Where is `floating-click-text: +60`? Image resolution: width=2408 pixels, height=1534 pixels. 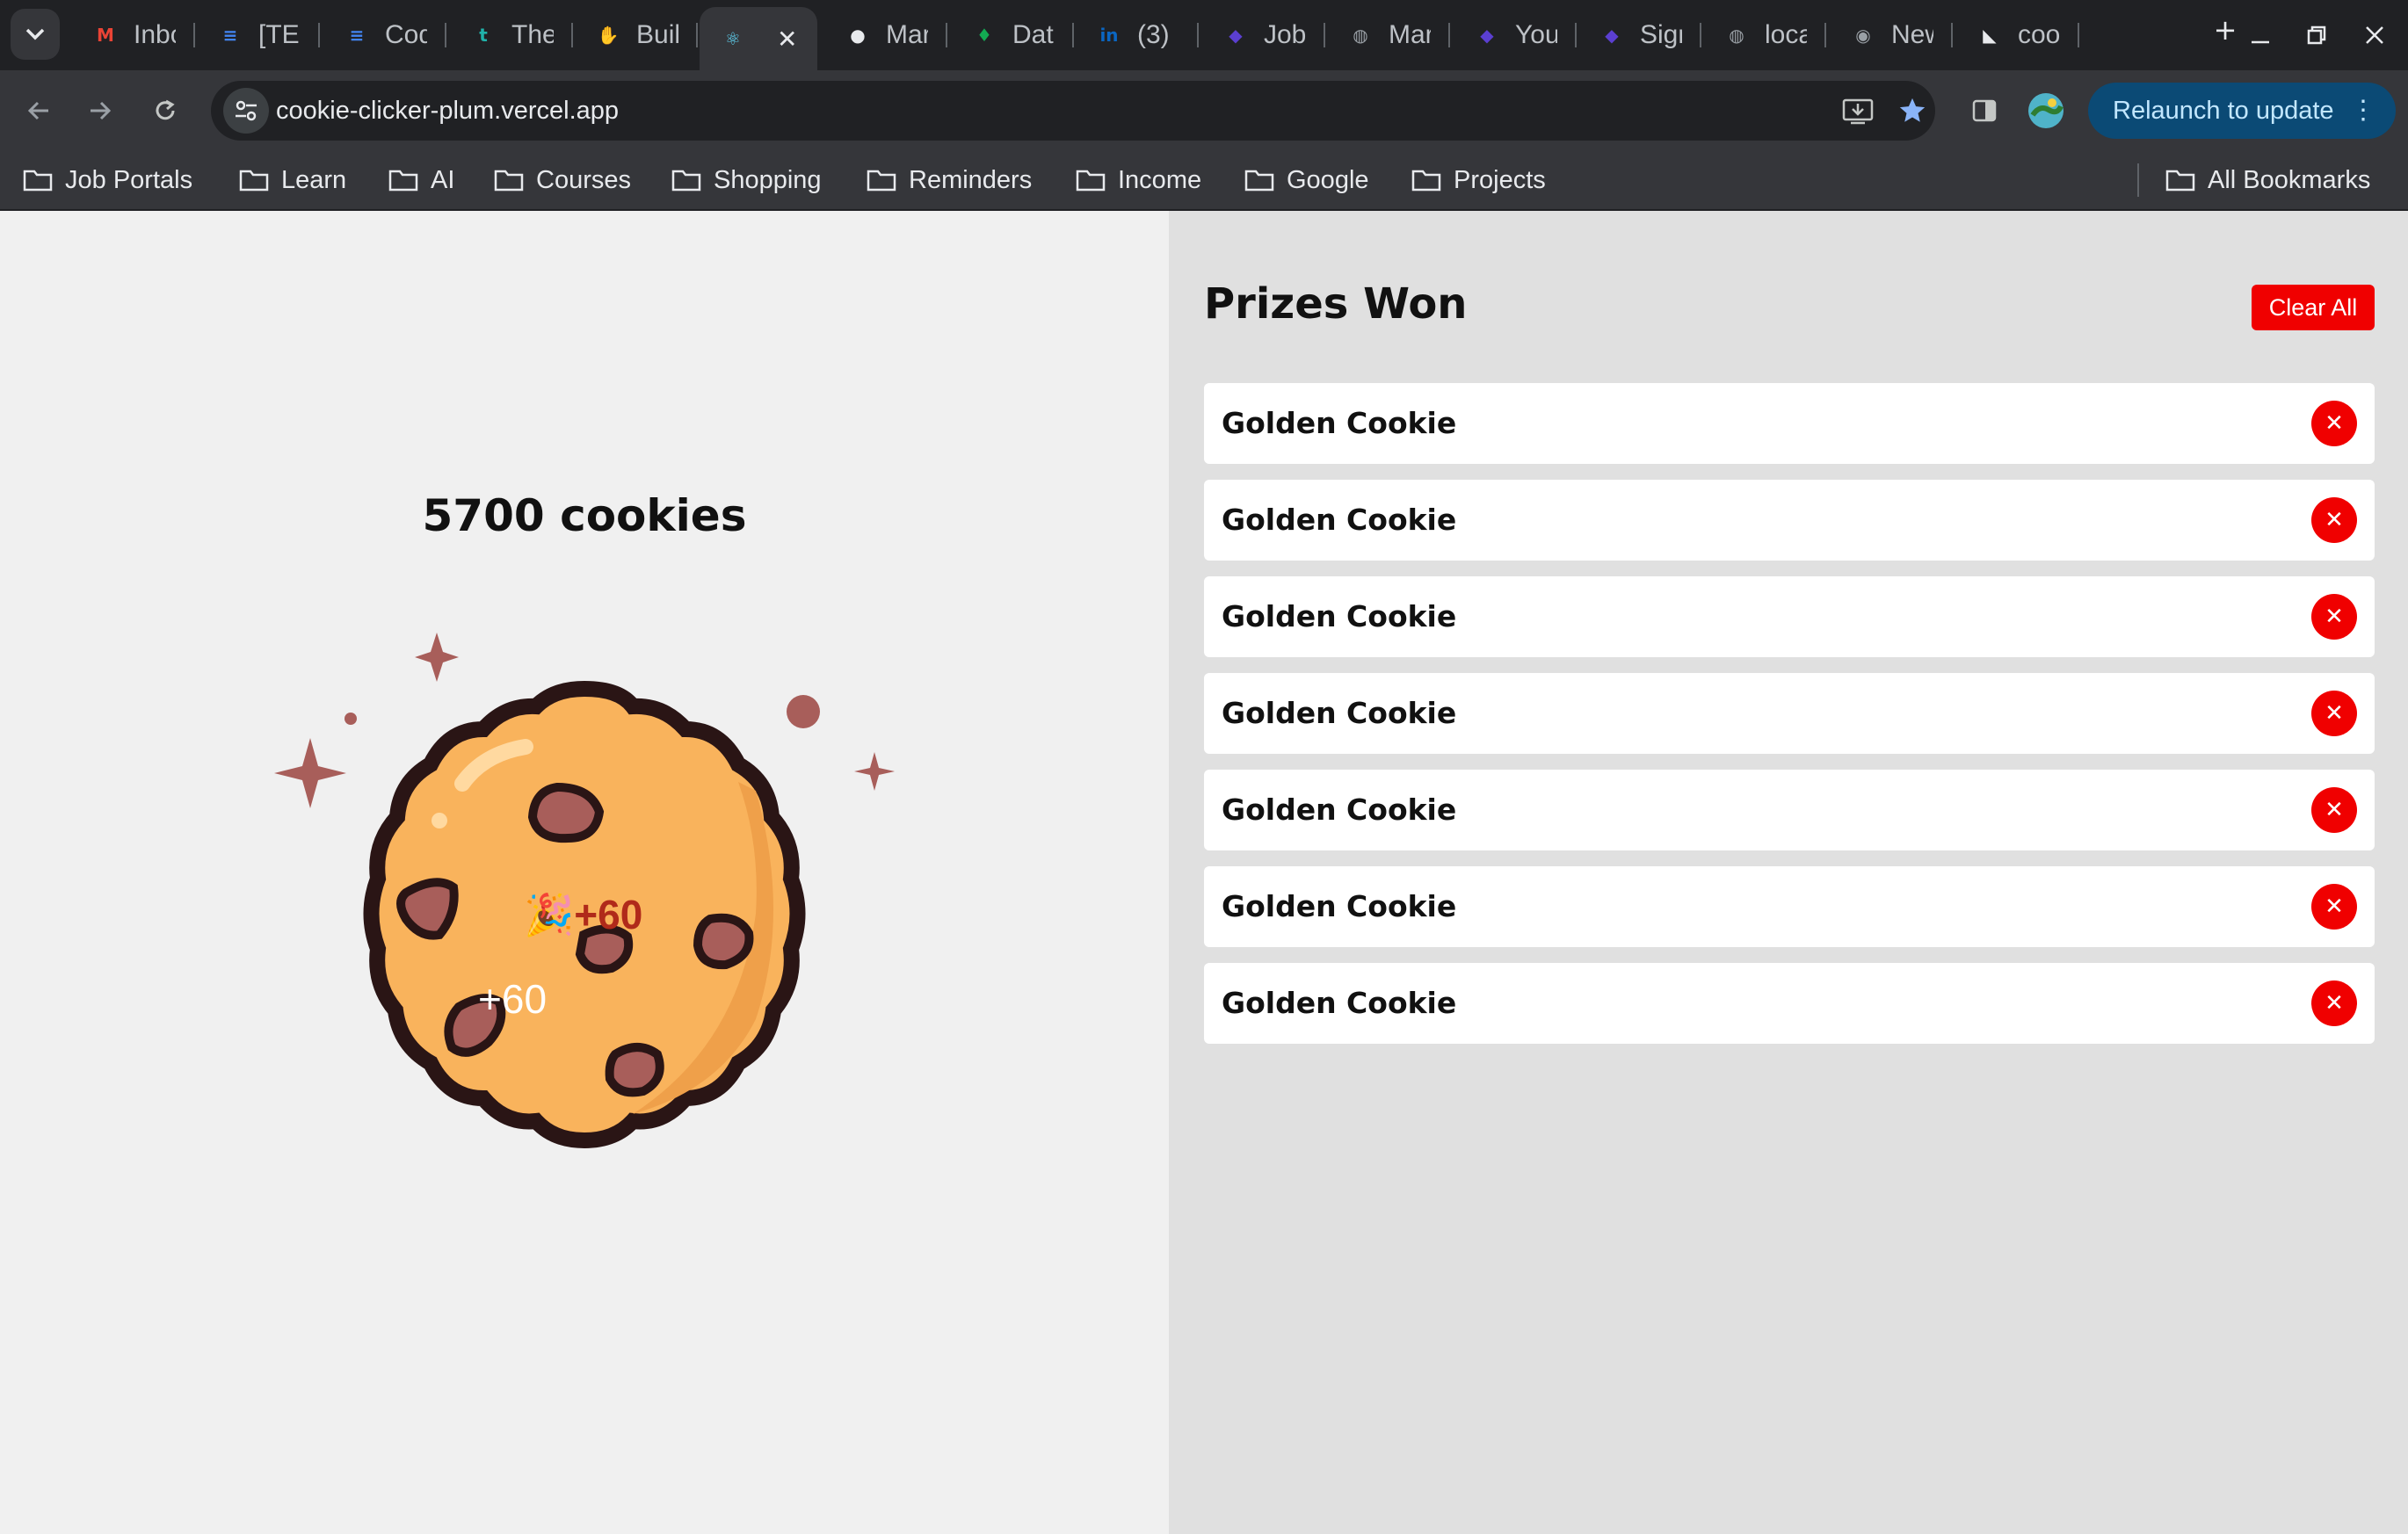 floating-click-text: +60 is located at coordinates (513, 999).